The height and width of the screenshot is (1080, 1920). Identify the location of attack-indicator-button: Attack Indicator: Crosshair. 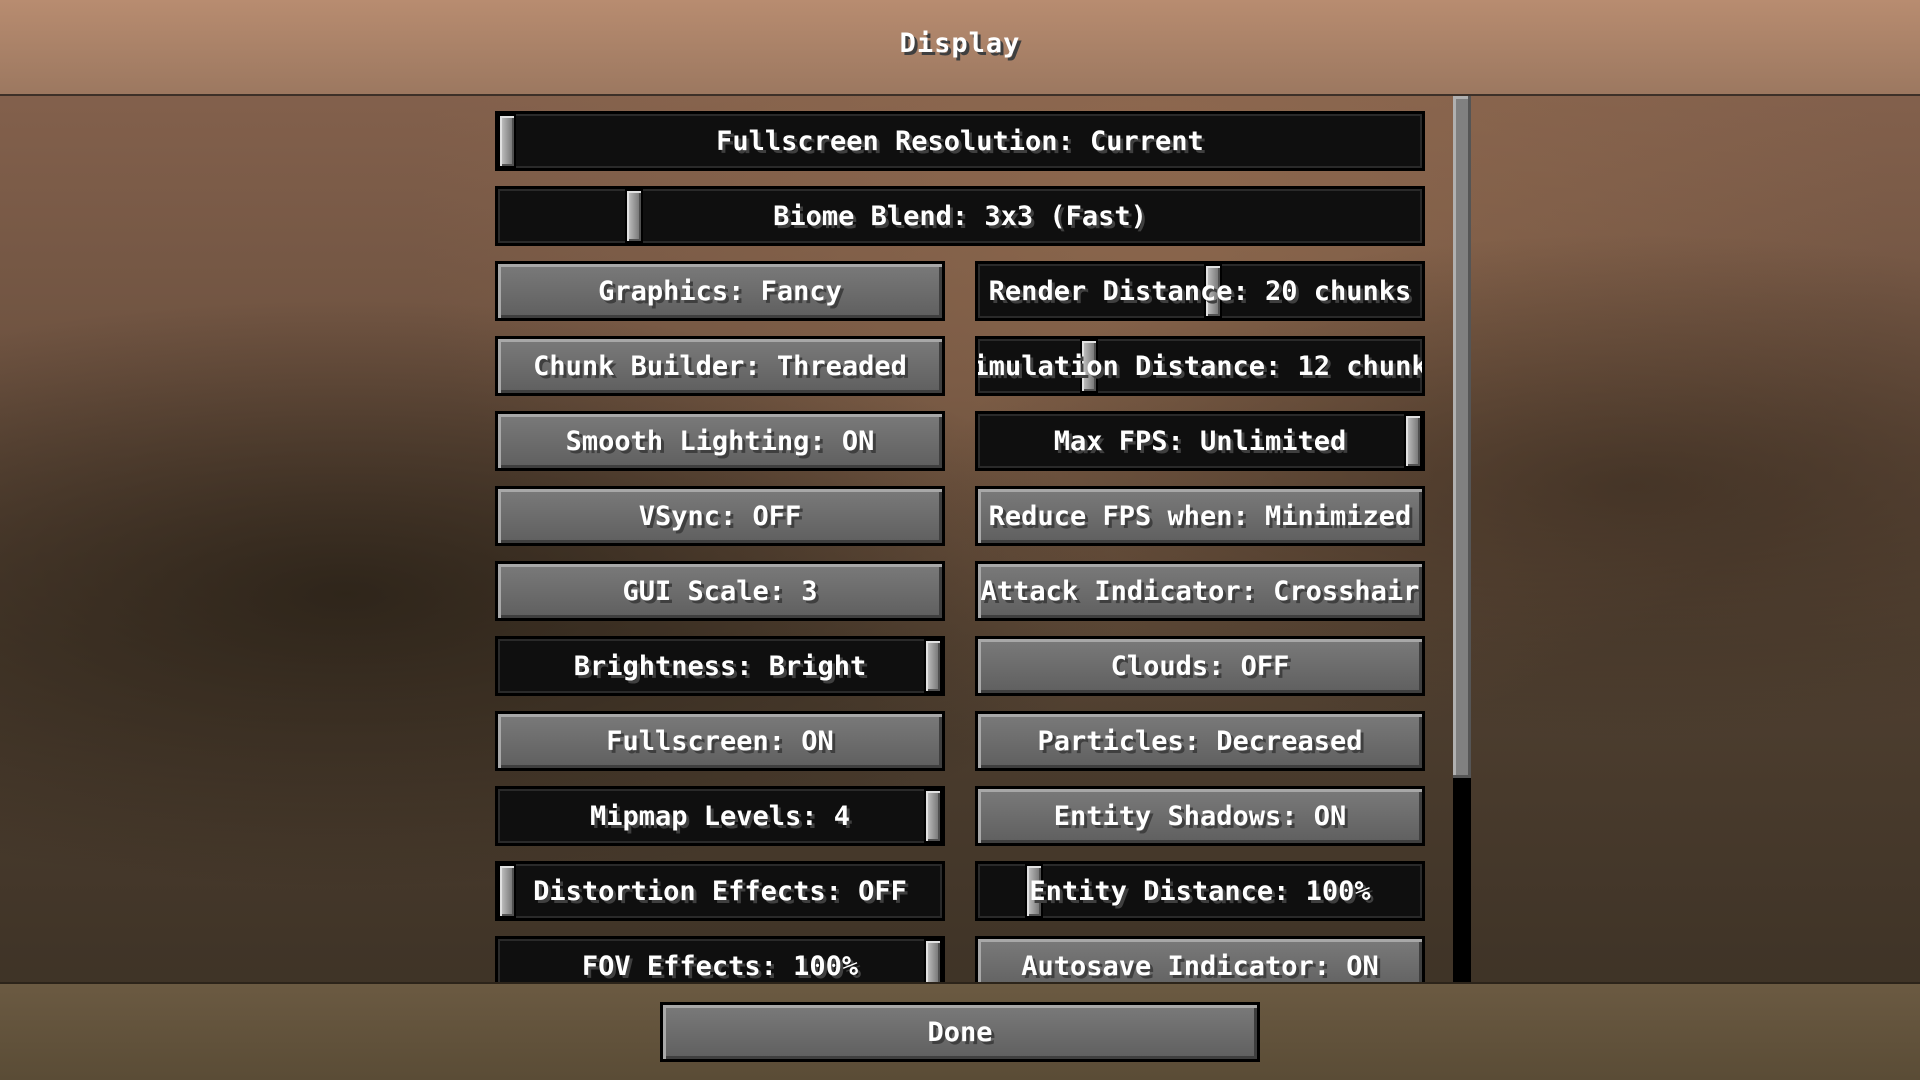
(1200, 591).